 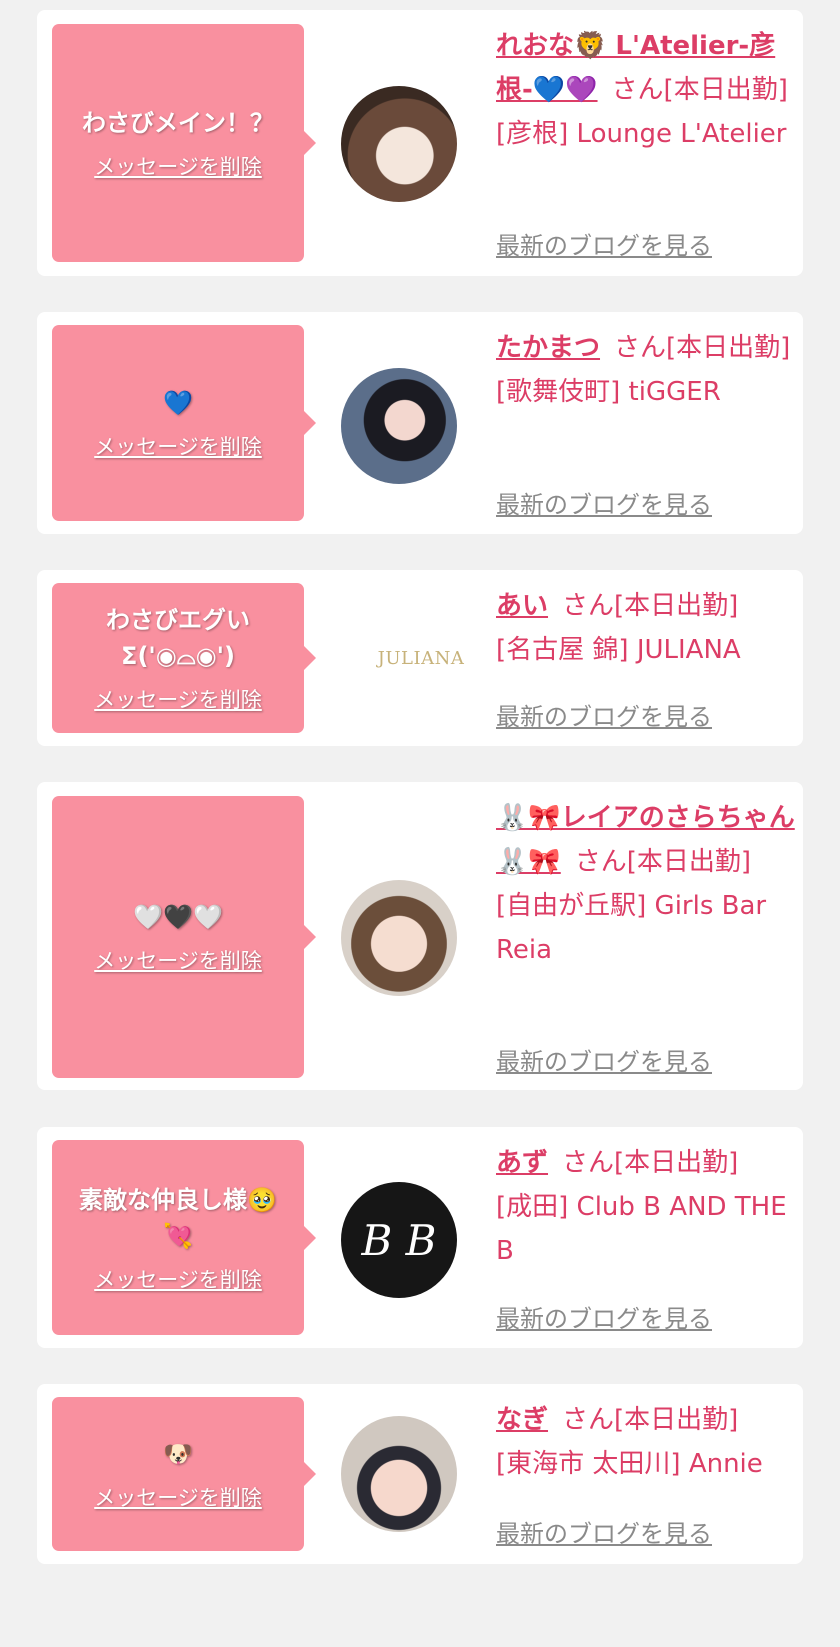 I want to click on message-bubble: 🐶 メッセージを削除, so click(x=184, y=1474).